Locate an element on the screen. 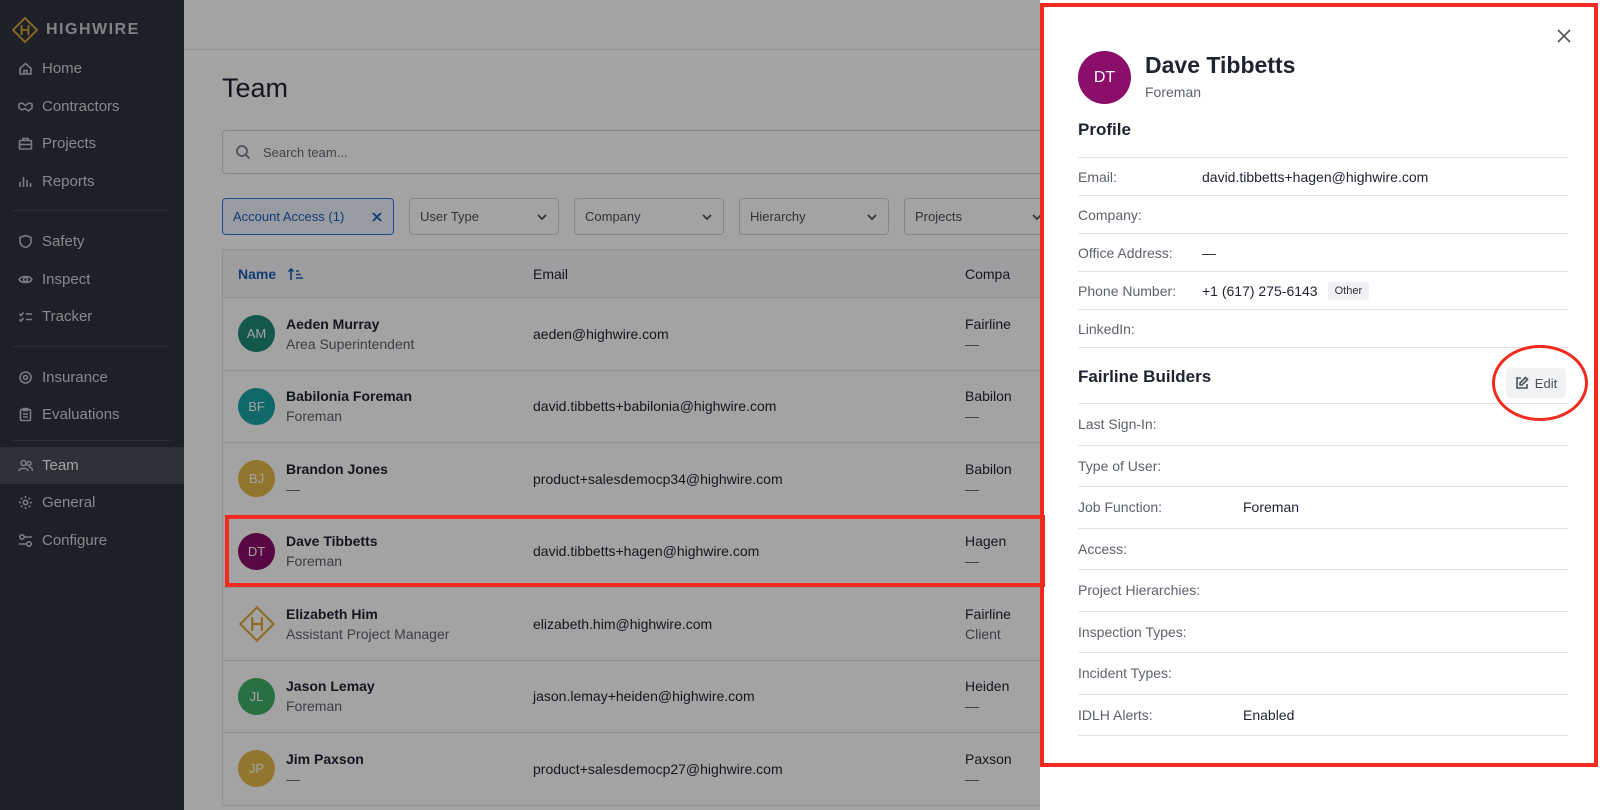 The image size is (1600, 810). bar-chart-icon is located at coordinates (25, 181).